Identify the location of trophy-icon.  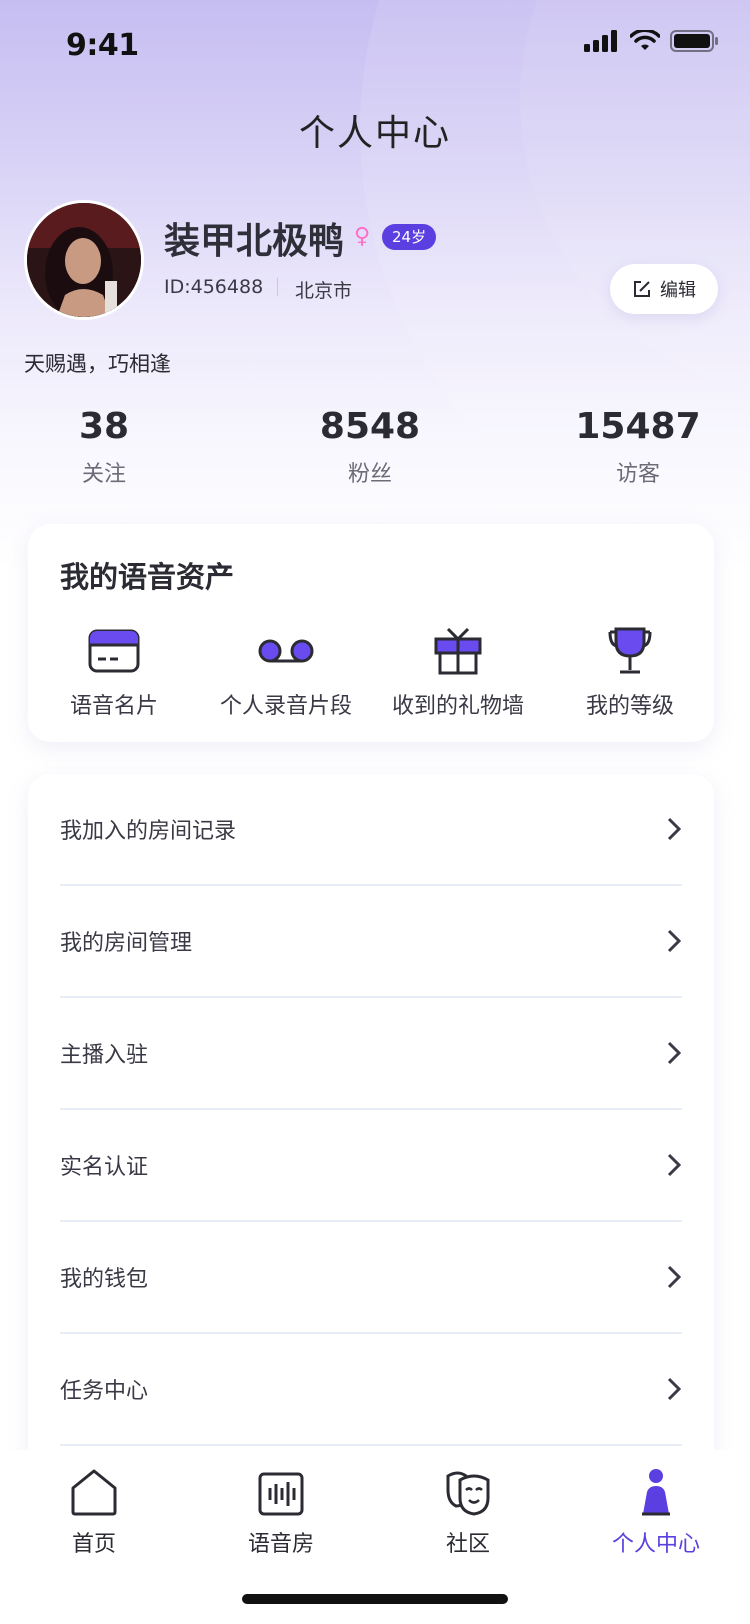
(630, 650).